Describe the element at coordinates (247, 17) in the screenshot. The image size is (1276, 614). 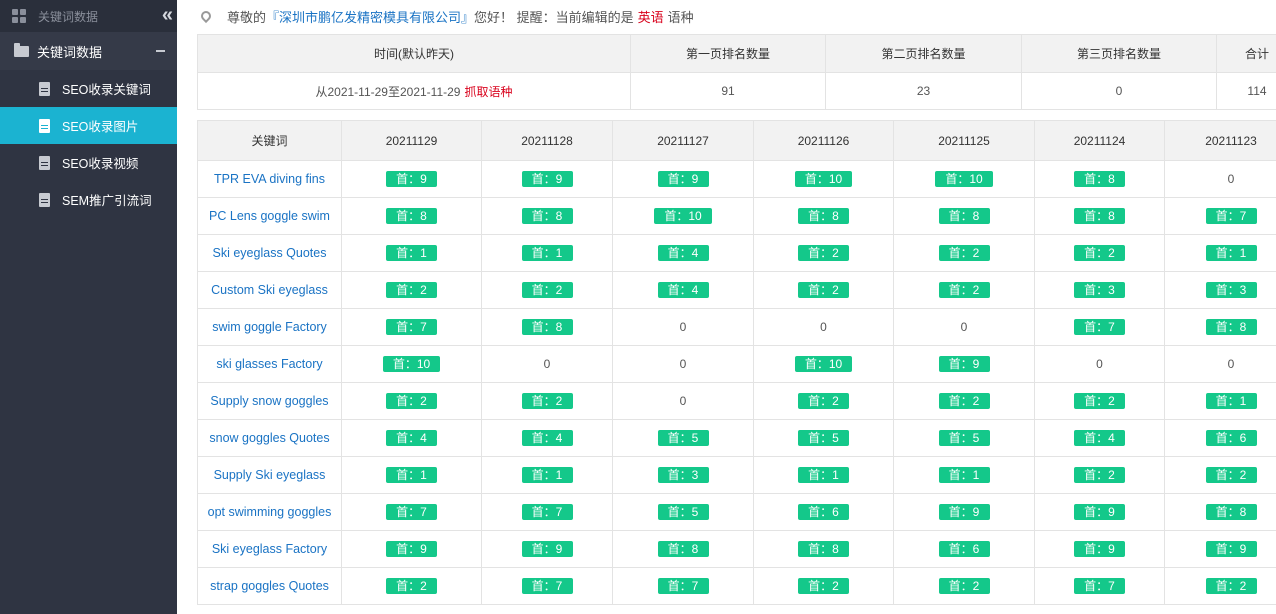
I see `notice-prefix: 尊敬的` at that location.